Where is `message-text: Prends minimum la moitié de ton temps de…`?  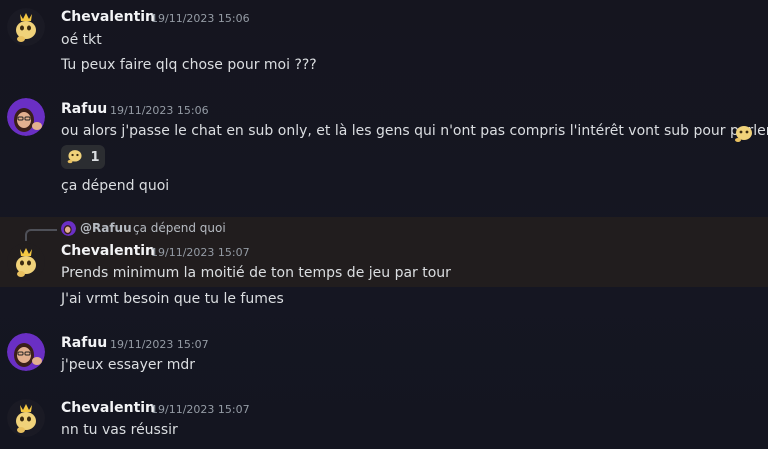
message-text: Prends minimum la moitié de ton temps de… is located at coordinates (256, 273).